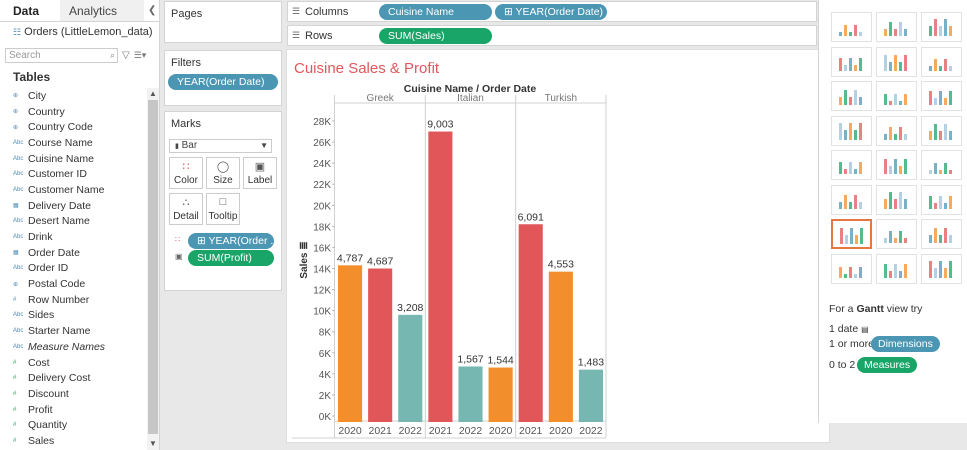 Image resolution: width=967 pixels, height=450 pixels. I want to click on field-item: # Cost, so click(73, 363).